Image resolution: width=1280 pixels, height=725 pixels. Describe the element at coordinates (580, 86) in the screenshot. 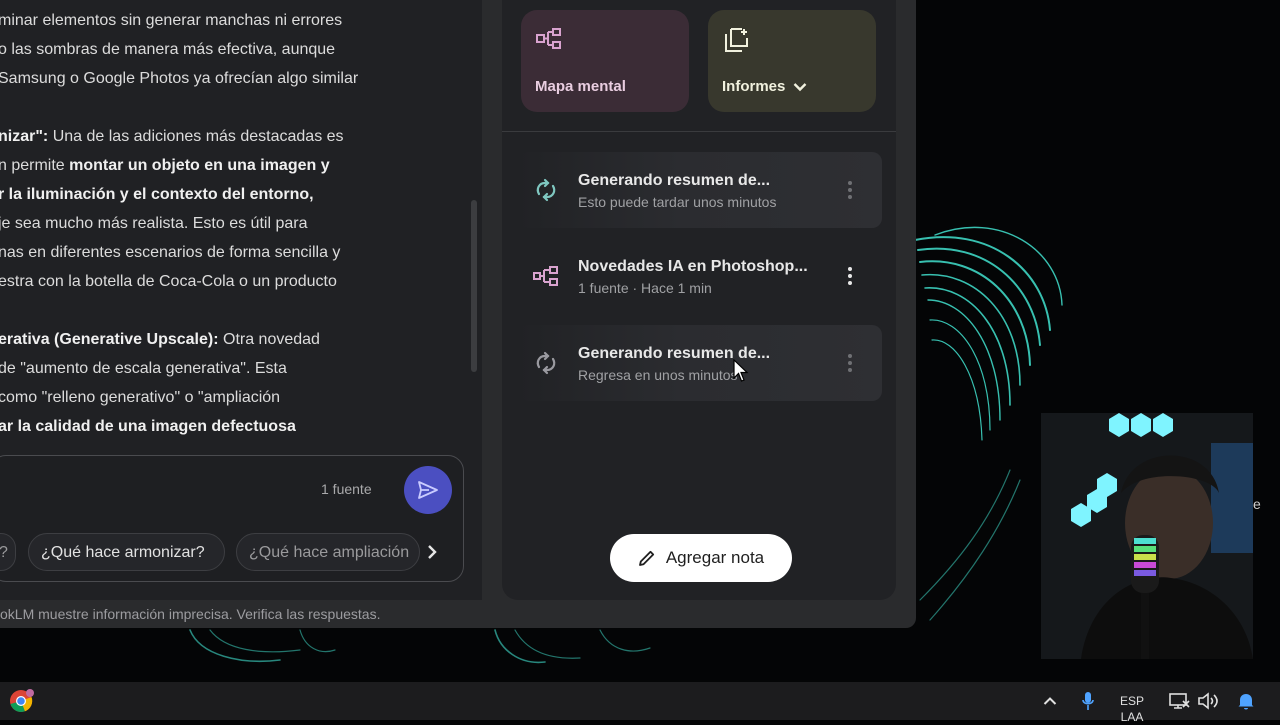

I see `mind-map-label: Mapa mental` at that location.